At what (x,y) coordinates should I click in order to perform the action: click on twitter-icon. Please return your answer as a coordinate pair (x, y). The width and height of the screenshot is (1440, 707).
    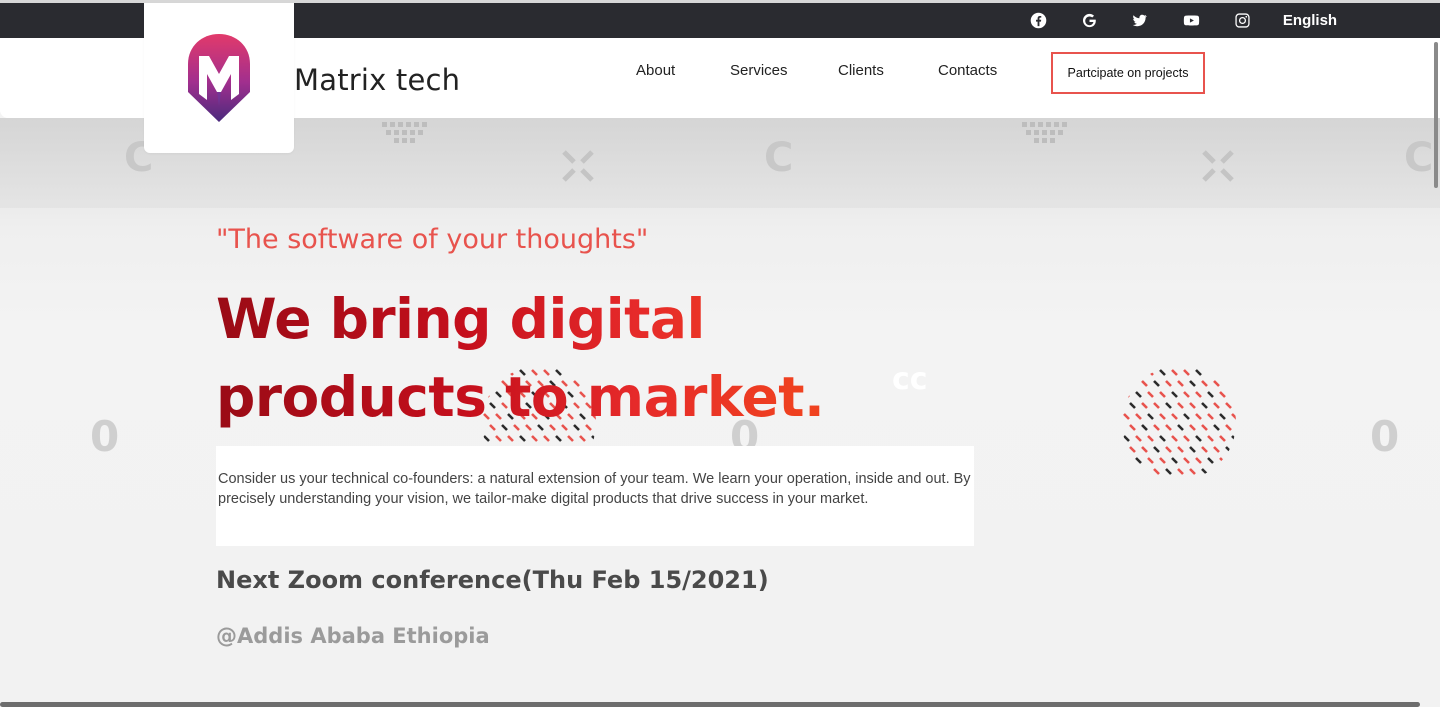
    Looking at the image, I should click on (1139, 20).